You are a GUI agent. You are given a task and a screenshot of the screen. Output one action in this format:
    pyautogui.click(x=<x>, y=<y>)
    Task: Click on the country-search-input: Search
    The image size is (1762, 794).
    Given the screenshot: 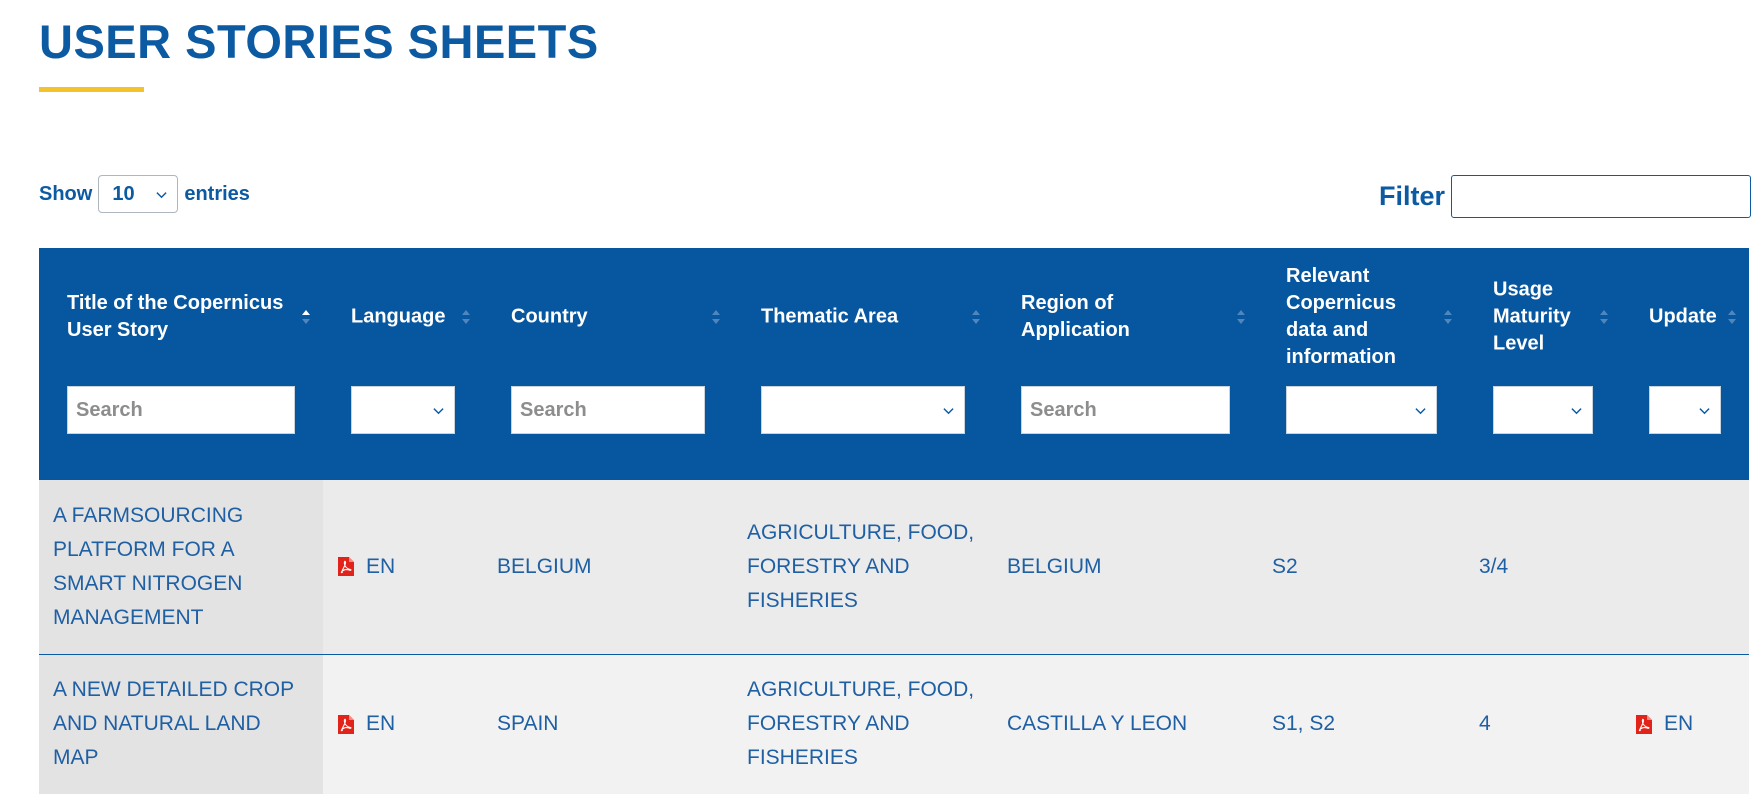 What is the action you would take?
    pyautogui.click(x=608, y=410)
    